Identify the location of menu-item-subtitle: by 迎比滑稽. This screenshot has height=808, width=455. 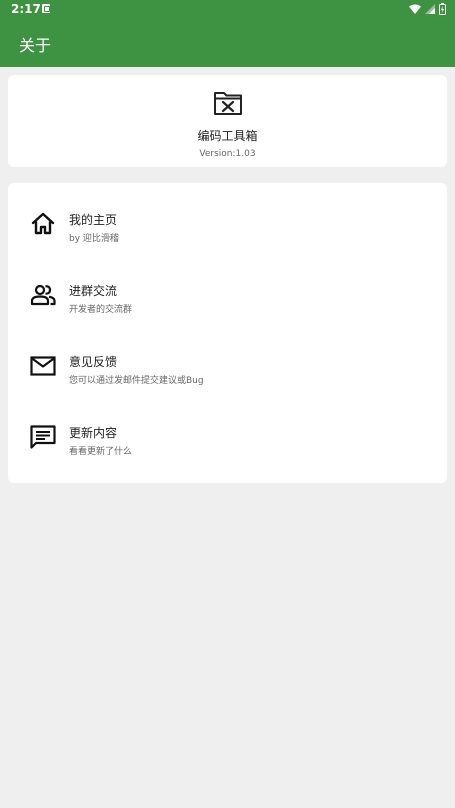
(94, 239).